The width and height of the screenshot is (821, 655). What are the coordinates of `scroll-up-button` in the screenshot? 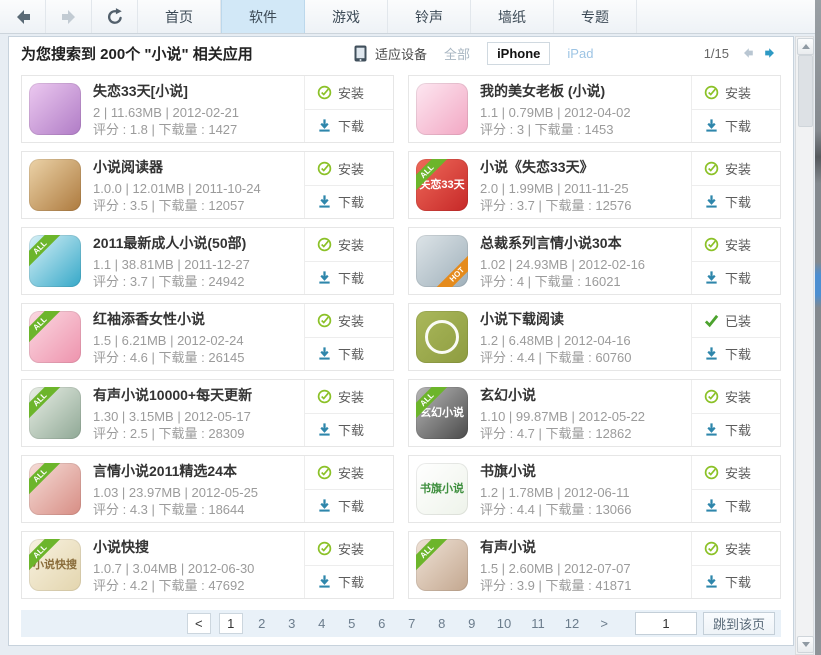 It's located at (805, 46).